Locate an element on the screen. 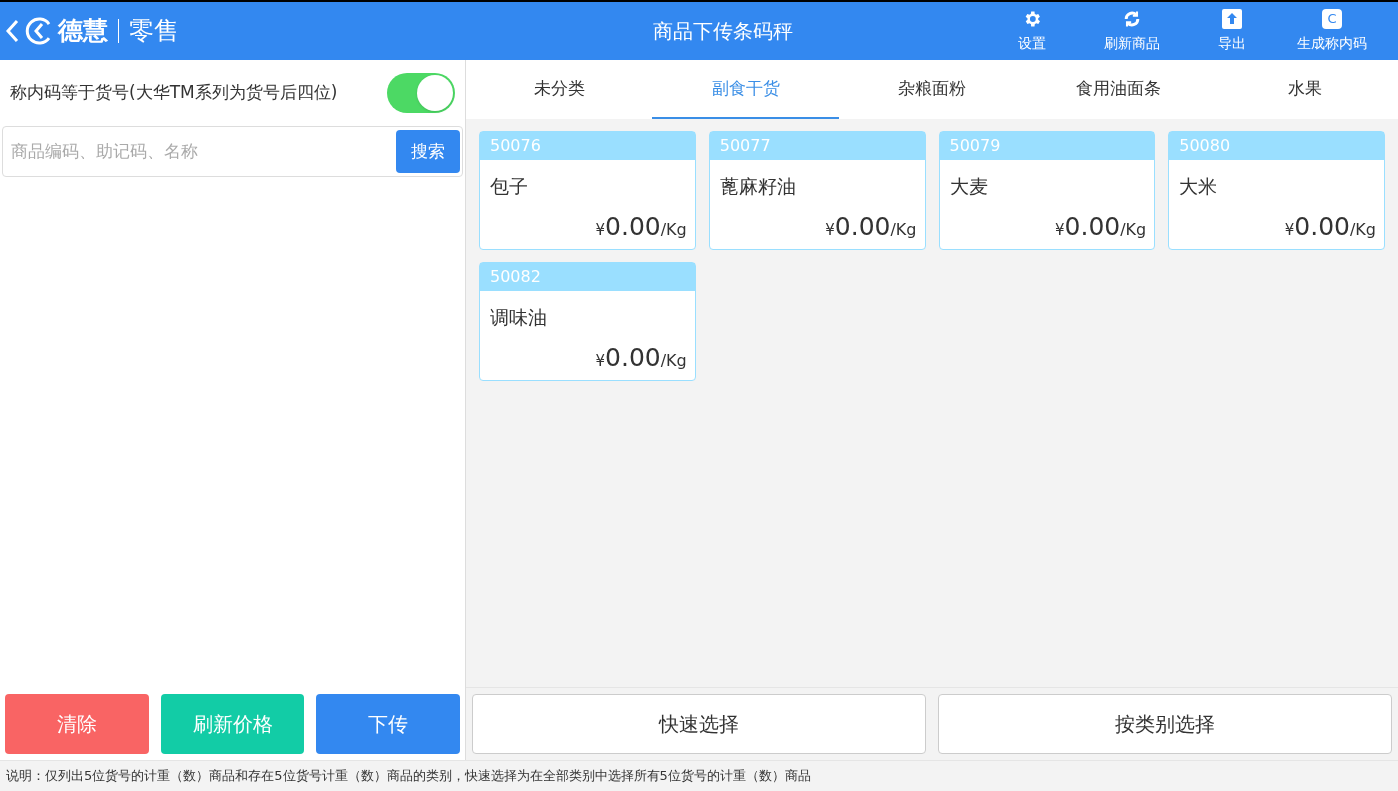  toolbar-button: C 生成称内码 is located at coordinates (1332, 31).